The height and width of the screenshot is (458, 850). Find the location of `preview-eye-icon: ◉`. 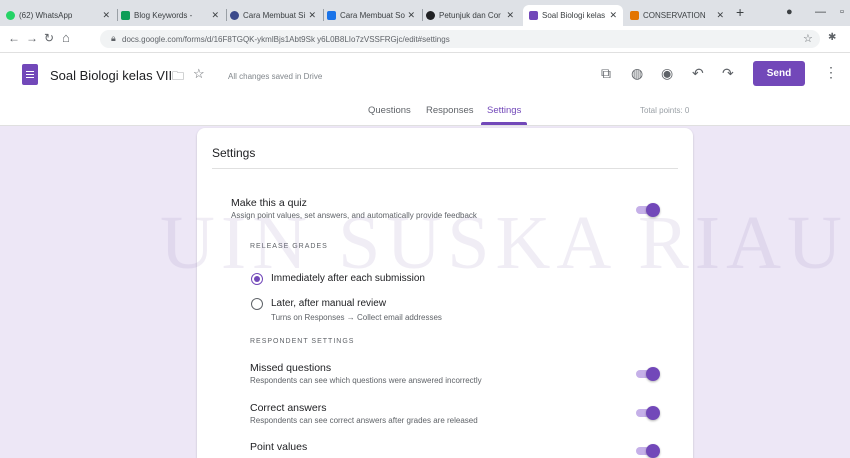

preview-eye-icon: ◉ is located at coordinates (667, 73).